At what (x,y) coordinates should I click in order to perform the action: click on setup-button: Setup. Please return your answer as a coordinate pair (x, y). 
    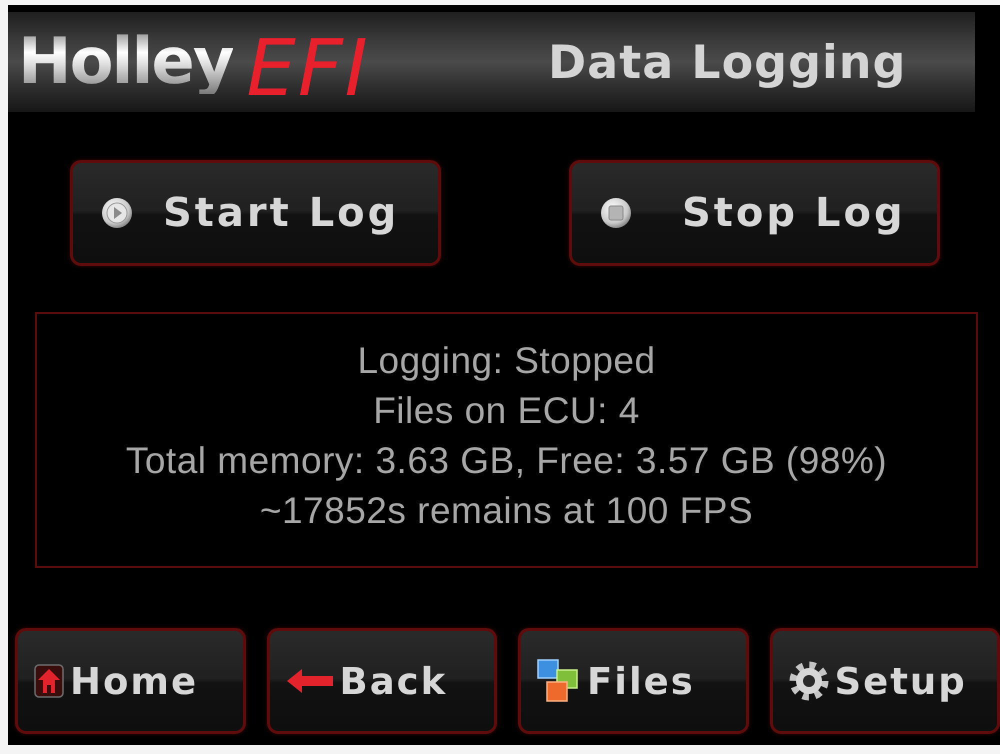
    Looking at the image, I should click on (885, 681).